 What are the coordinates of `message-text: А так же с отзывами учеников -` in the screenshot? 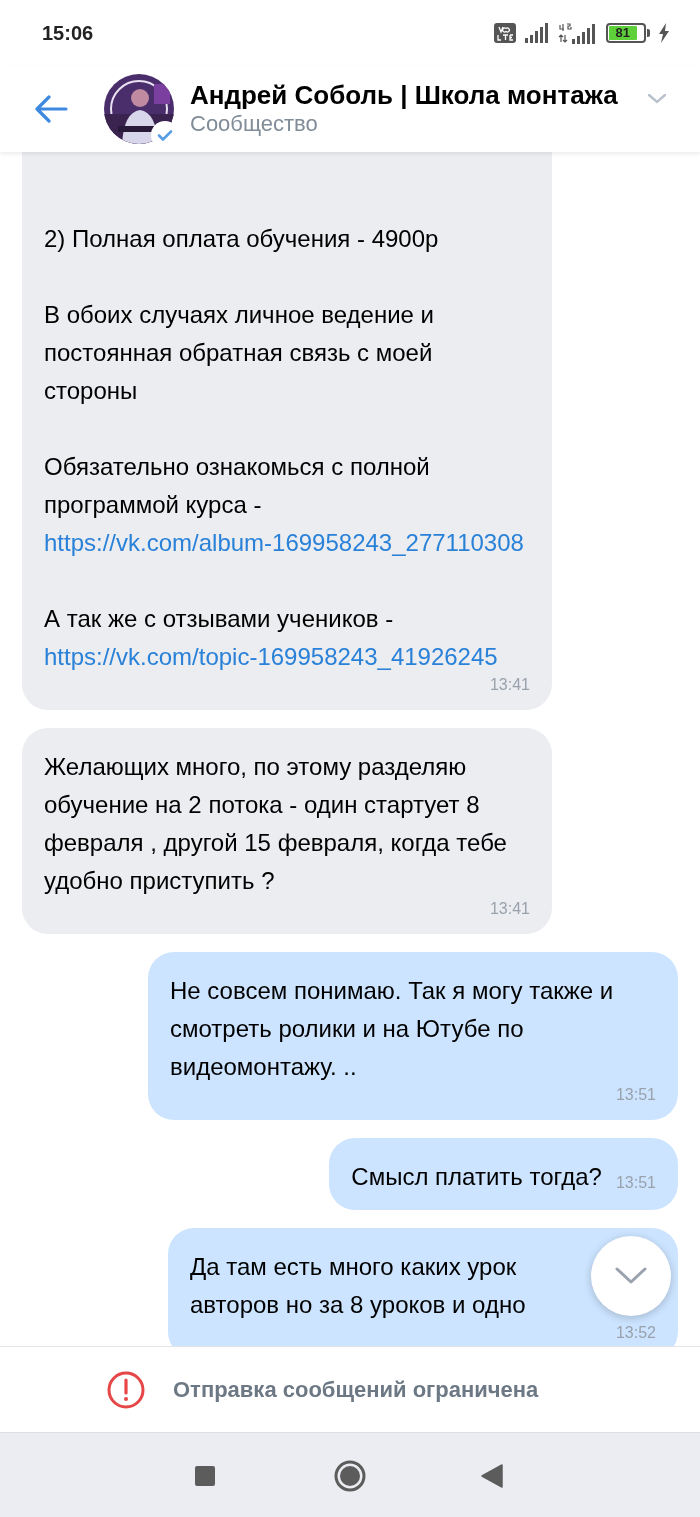 It's located at (219, 619).